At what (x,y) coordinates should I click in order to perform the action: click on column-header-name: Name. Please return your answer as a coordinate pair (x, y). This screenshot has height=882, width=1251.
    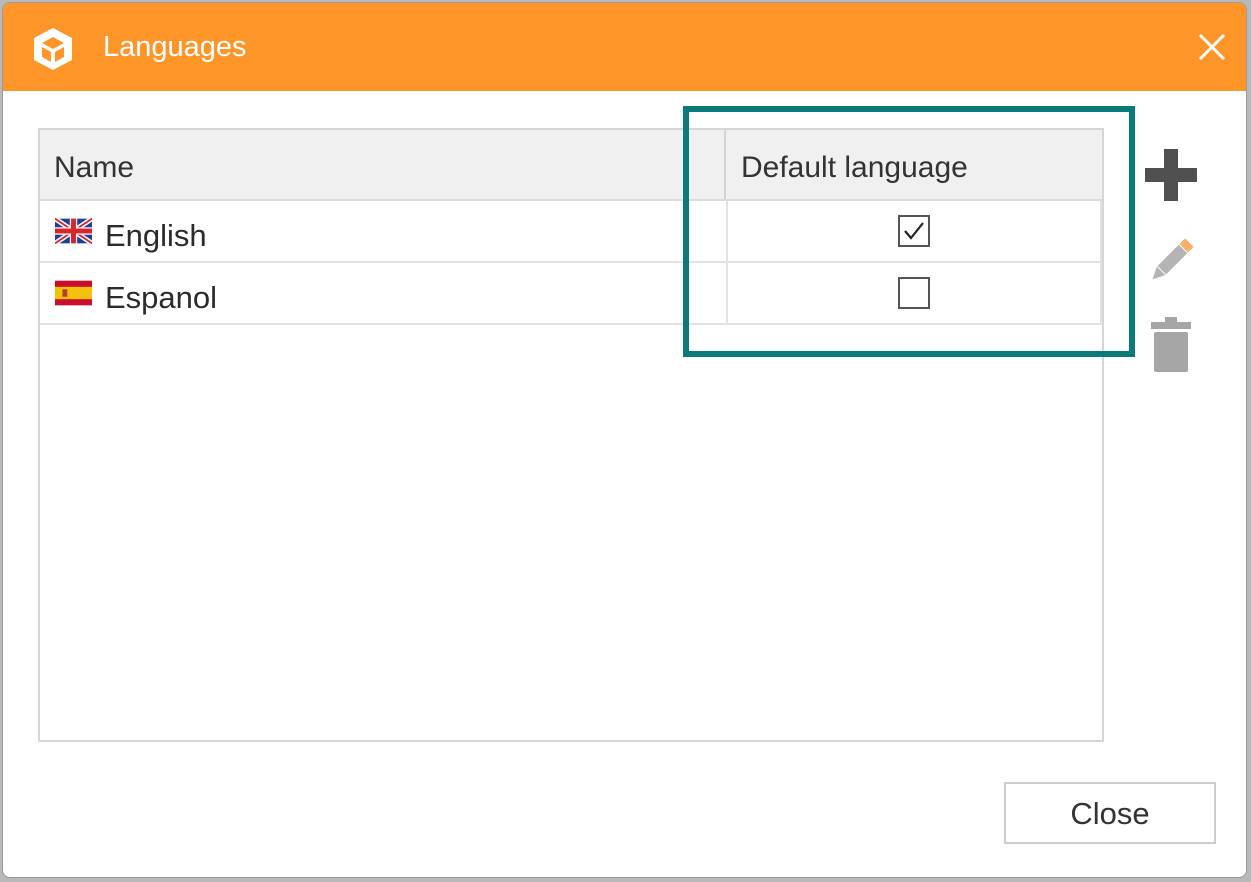
    Looking at the image, I should click on (94, 164).